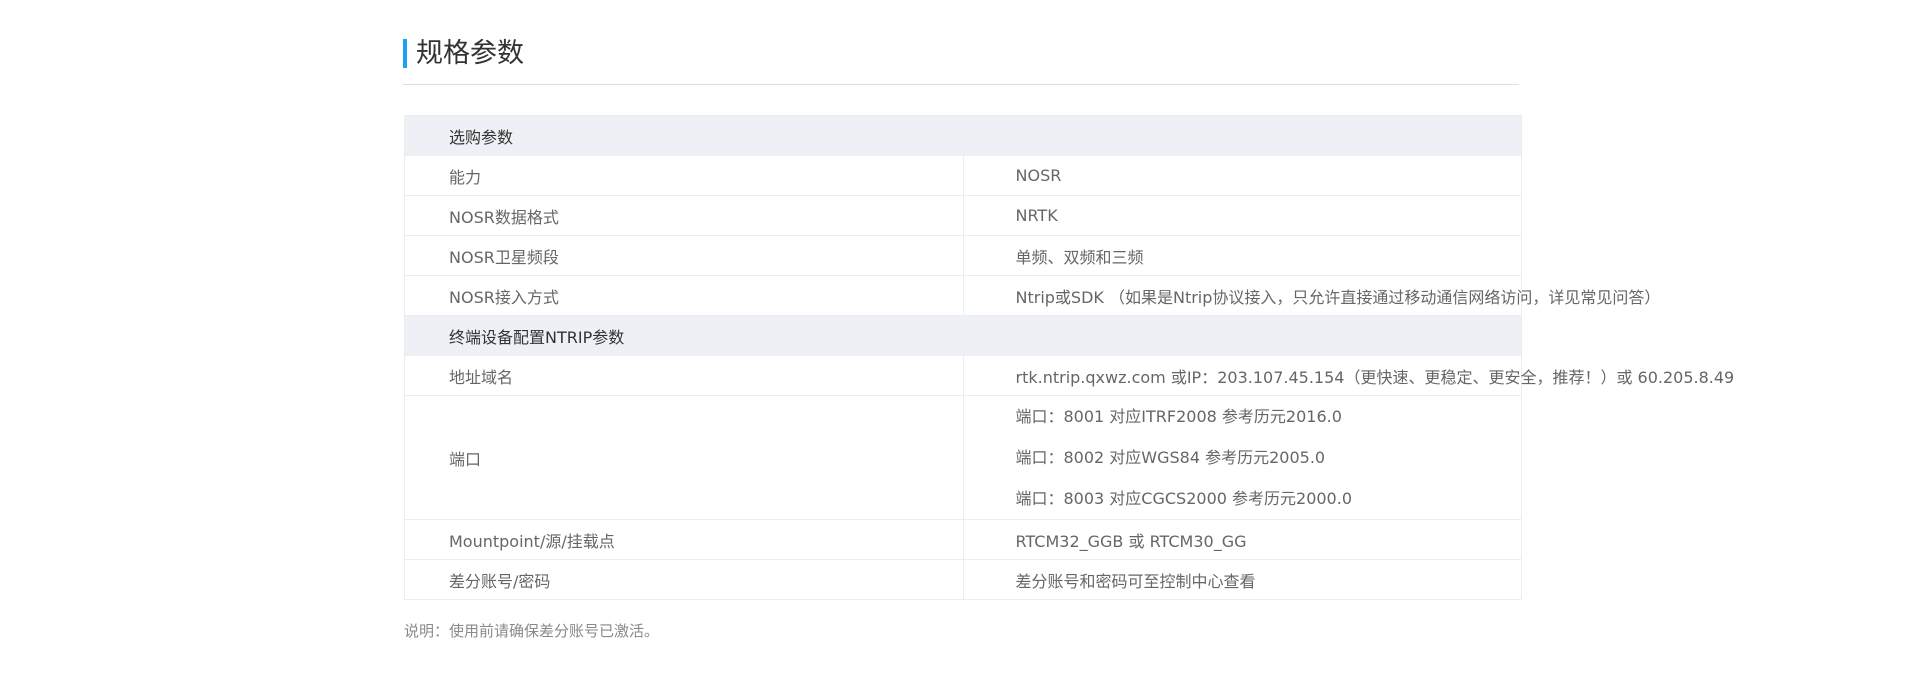  Describe the element at coordinates (684, 255) in the screenshot. I see `row-label: NOSR卫星频段` at that location.